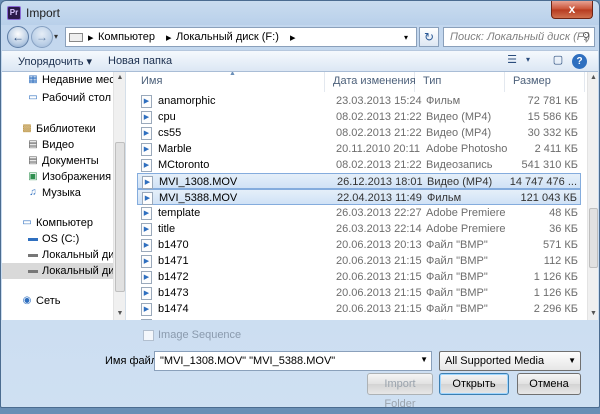 Image resolution: width=600 pixels, height=414 pixels. I want to click on recent-locations-dropdown: ▾, so click(56, 36).